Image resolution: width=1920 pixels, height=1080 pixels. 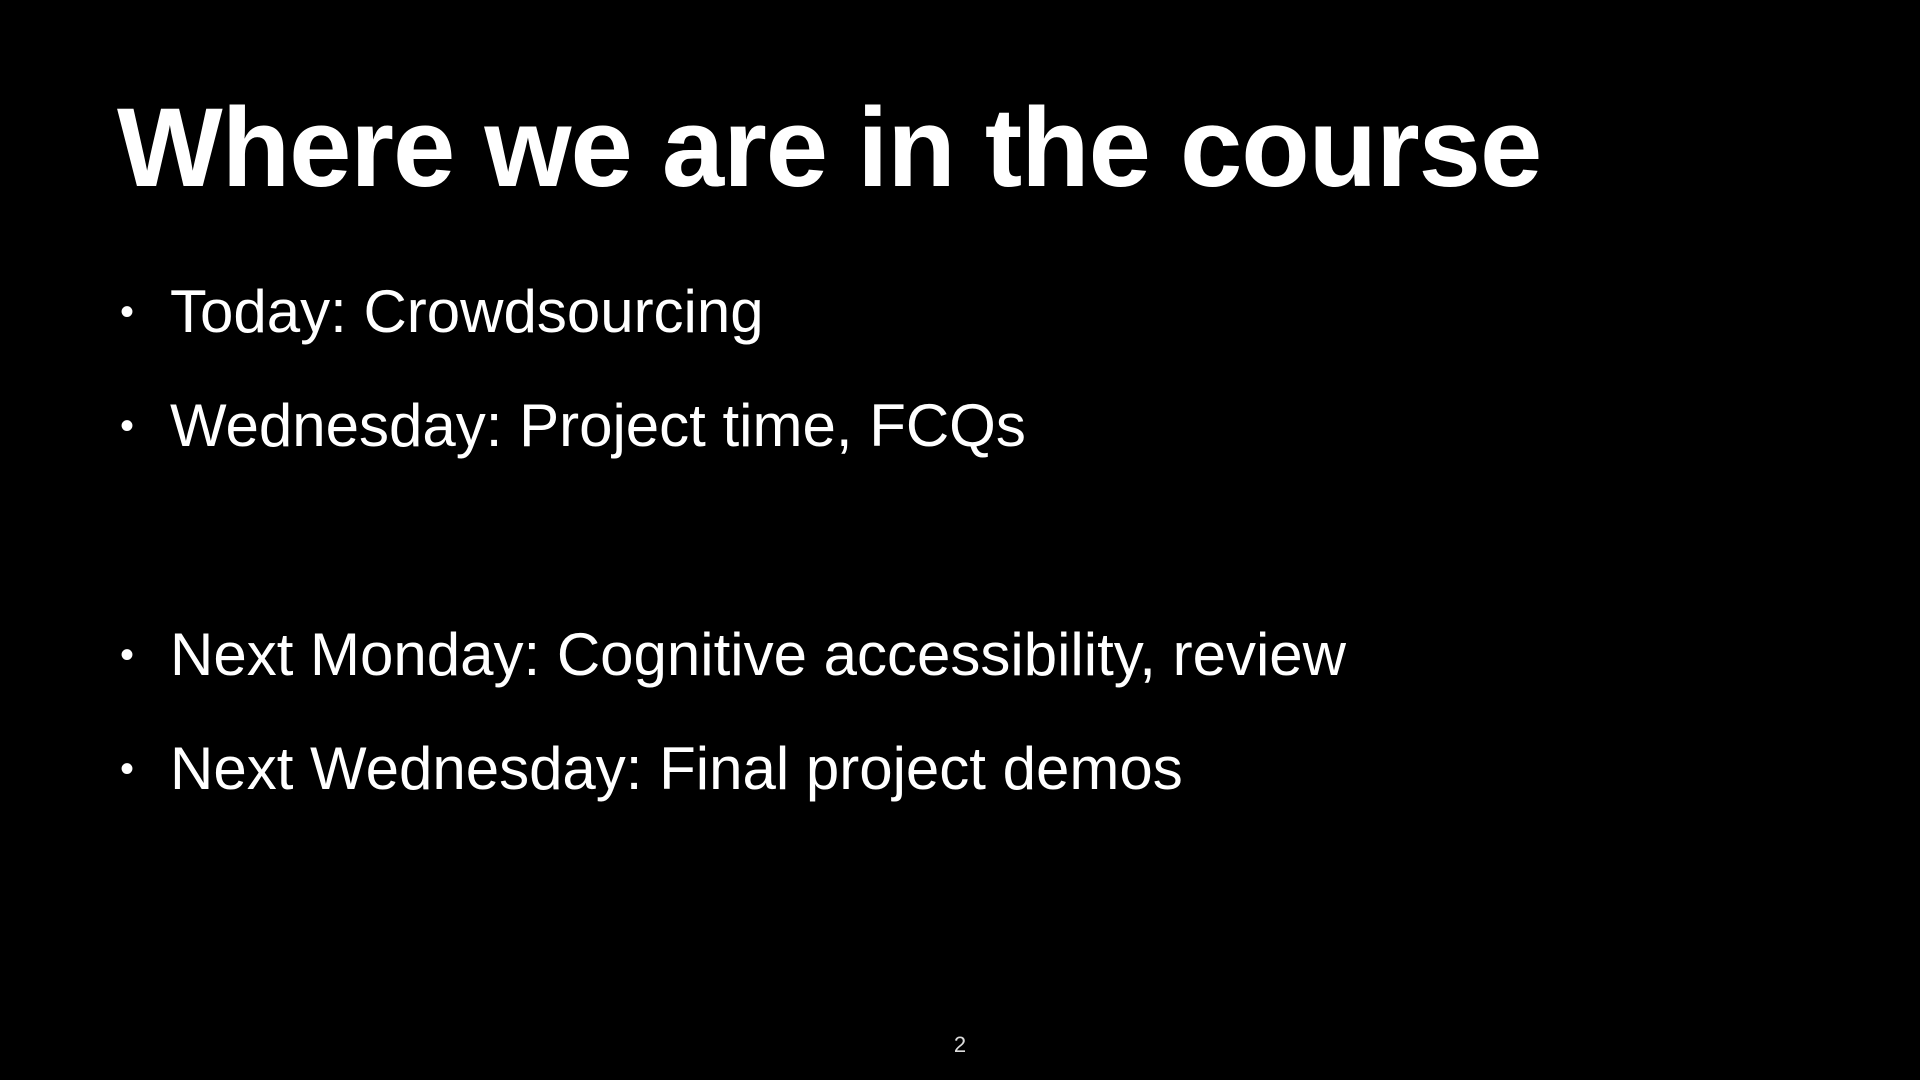 What do you see at coordinates (960, 1044) in the screenshot?
I see `page-number: 2` at bounding box center [960, 1044].